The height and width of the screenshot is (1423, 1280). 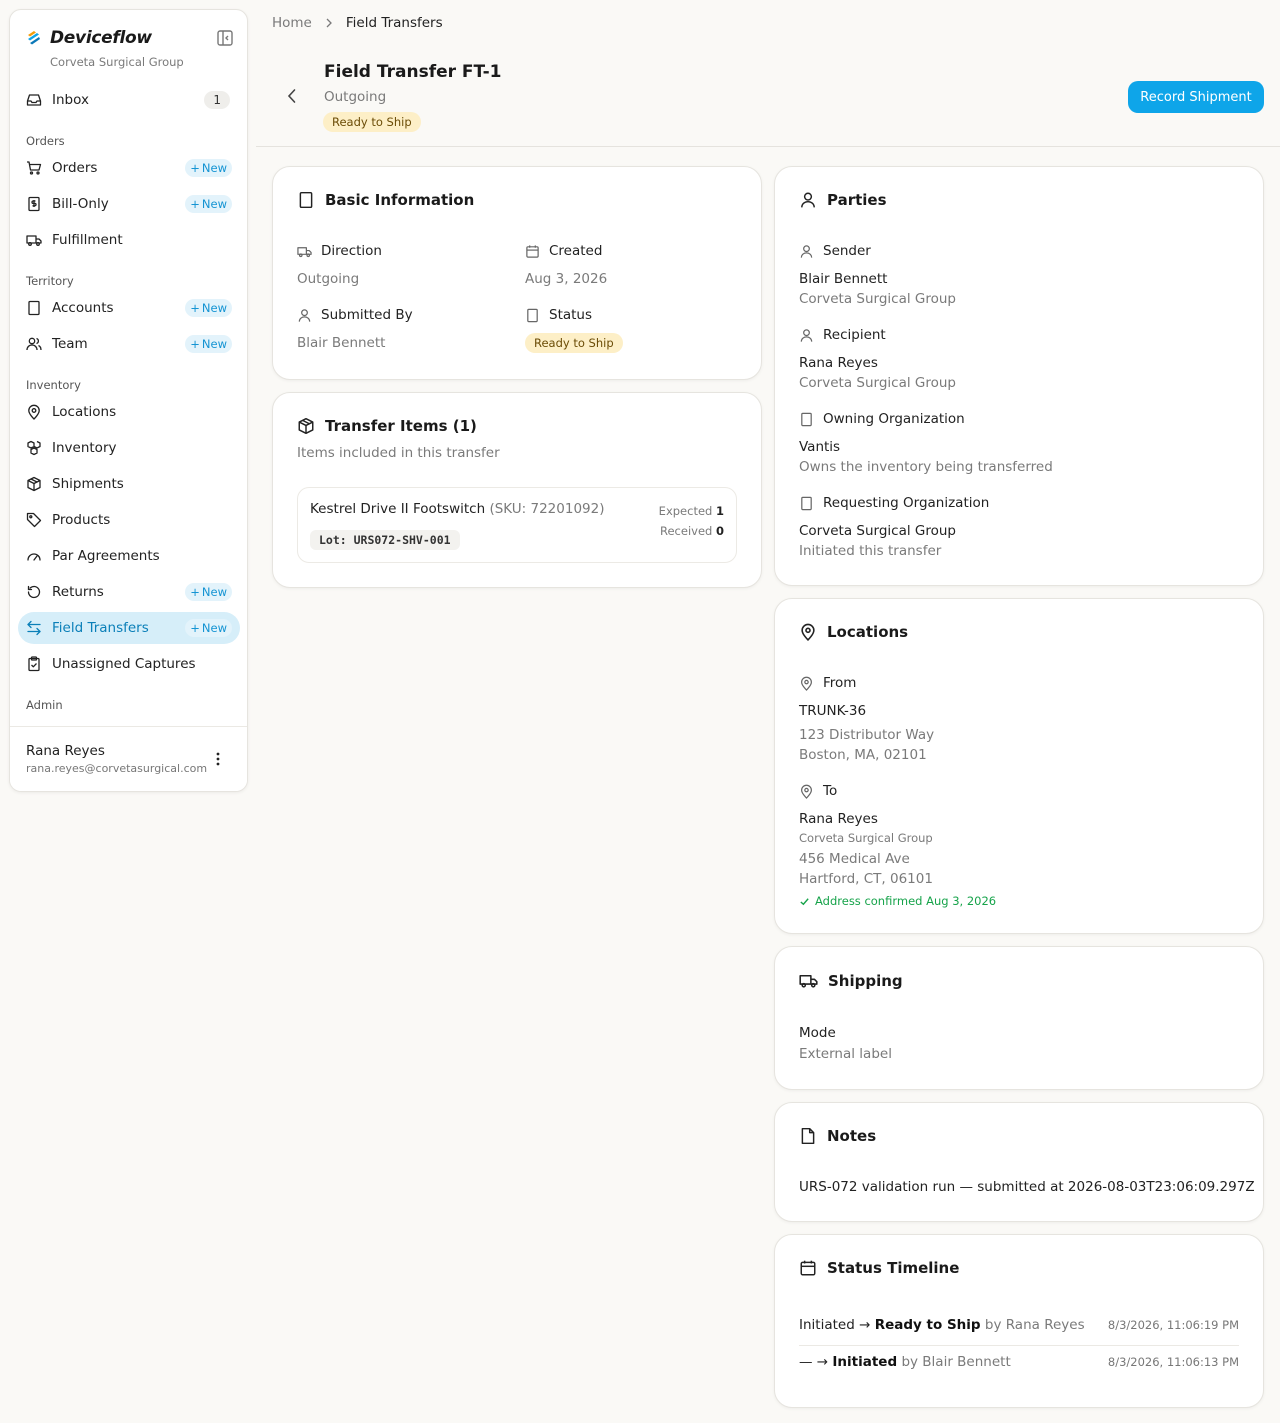 What do you see at coordinates (341, 343) in the screenshot?
I see `submitted-by-value: Blair Bennett` at bounding box center [341, 343].